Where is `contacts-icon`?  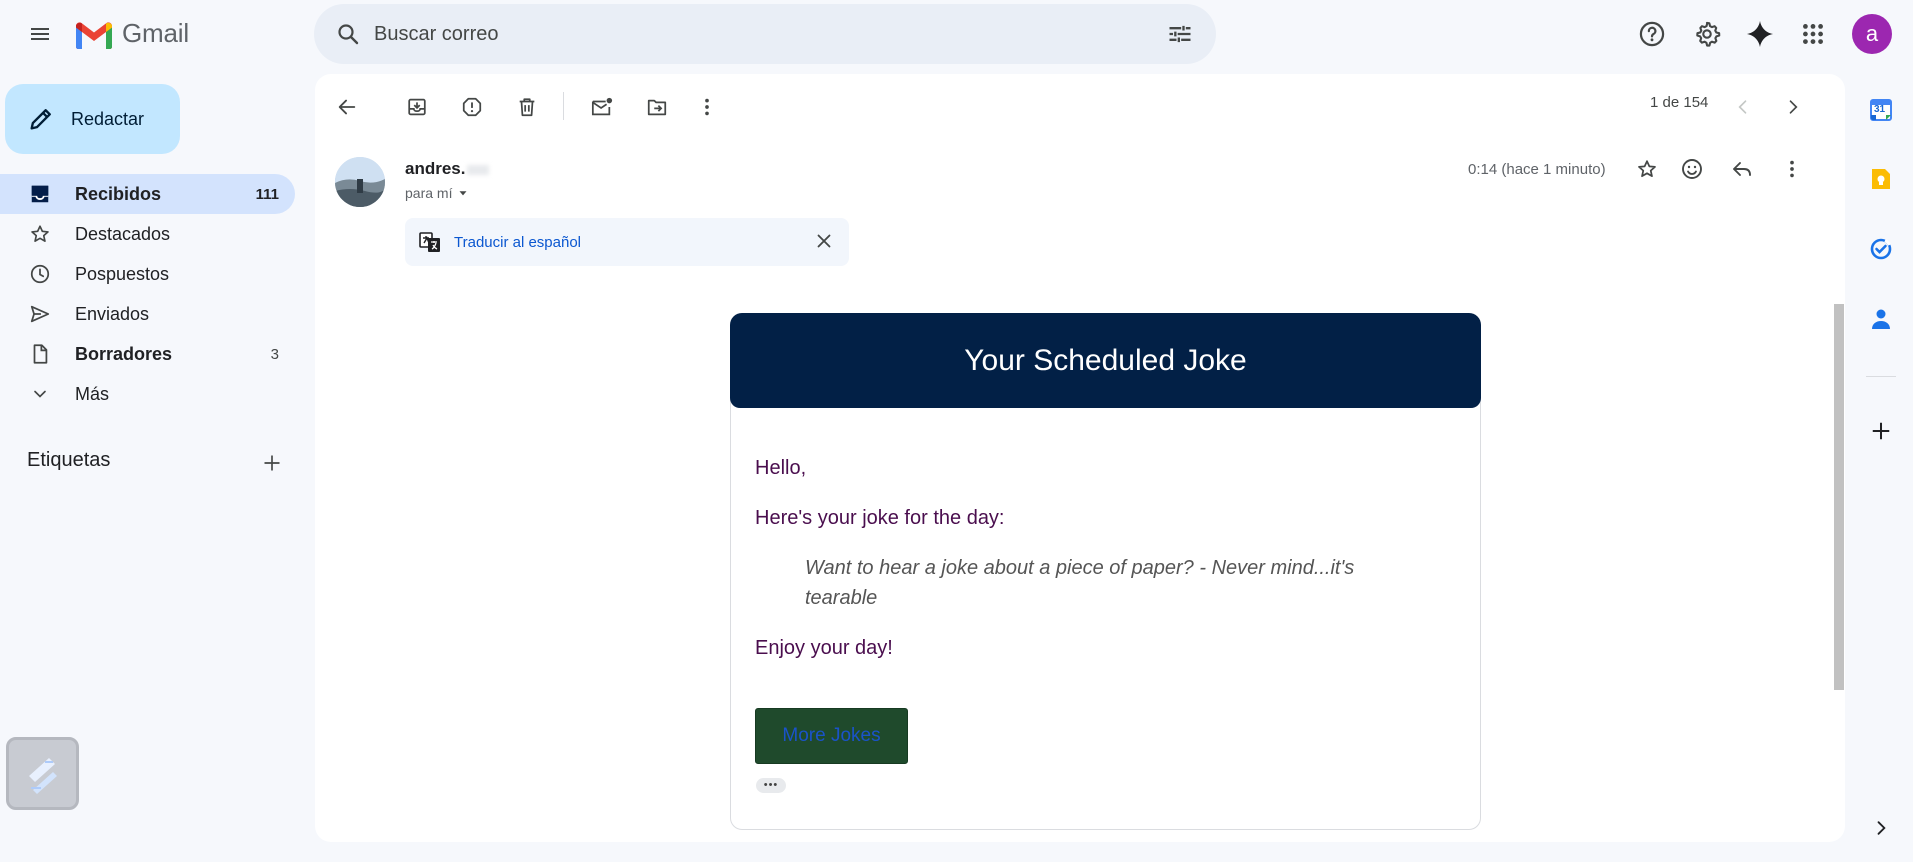
contacts-icon is located at coordinates (1881, 319).